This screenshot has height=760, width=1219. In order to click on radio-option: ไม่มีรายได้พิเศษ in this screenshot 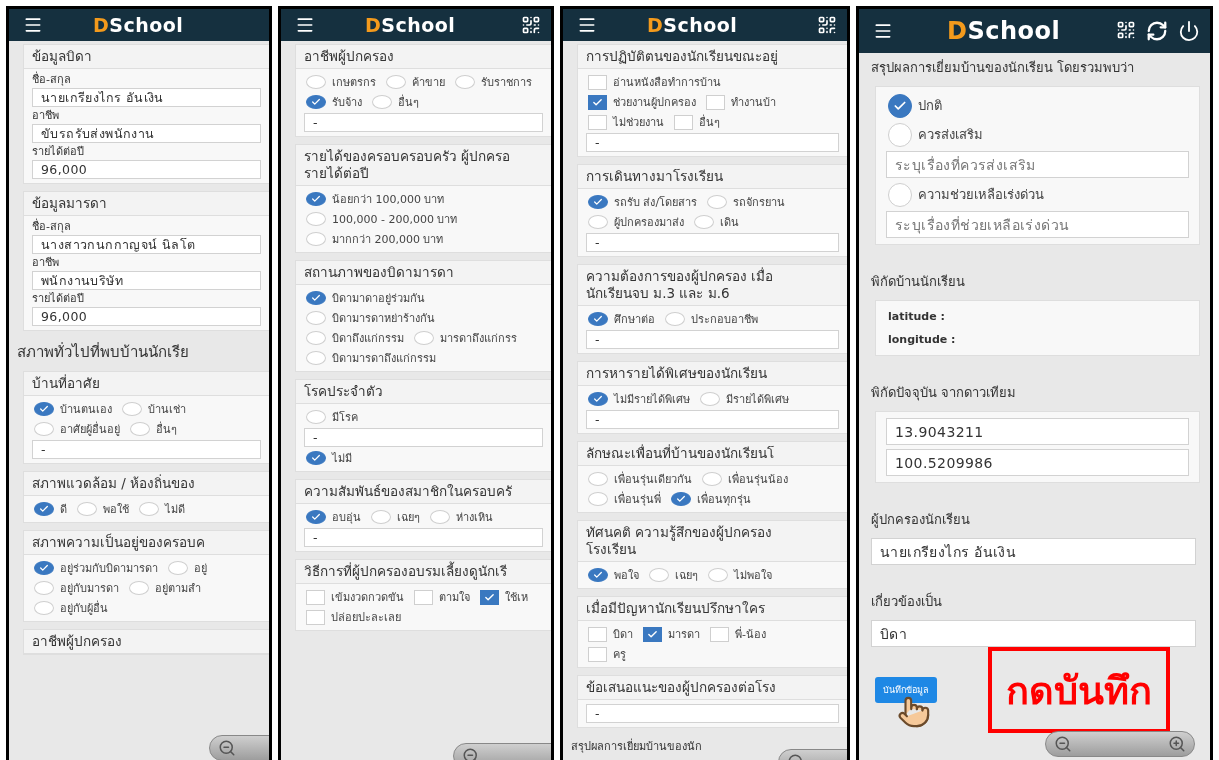, I will do `click(639, 399)`.